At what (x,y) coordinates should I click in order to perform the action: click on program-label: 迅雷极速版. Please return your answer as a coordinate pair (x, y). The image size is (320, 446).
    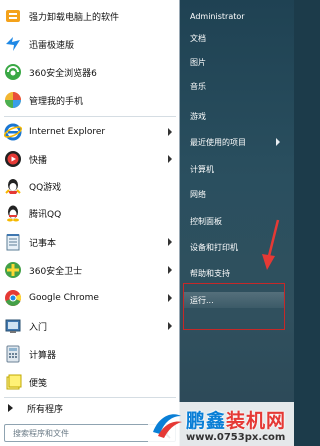
    Looking at the image, I should click on (52, 45).